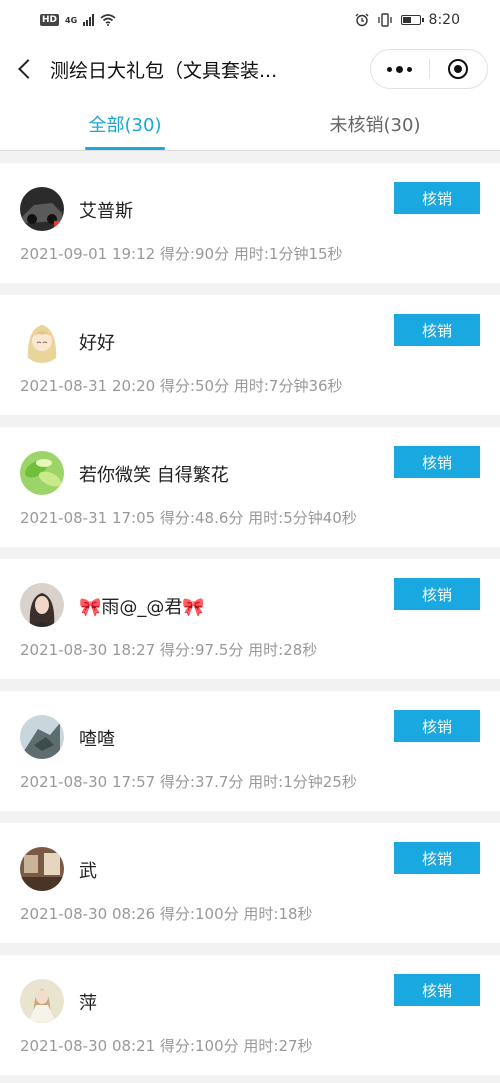  What do you see at coordinates (154, 475) in the screenshot?
I see `user-name: 若你微笑 自得繁花` at bounding box center [154, 475].